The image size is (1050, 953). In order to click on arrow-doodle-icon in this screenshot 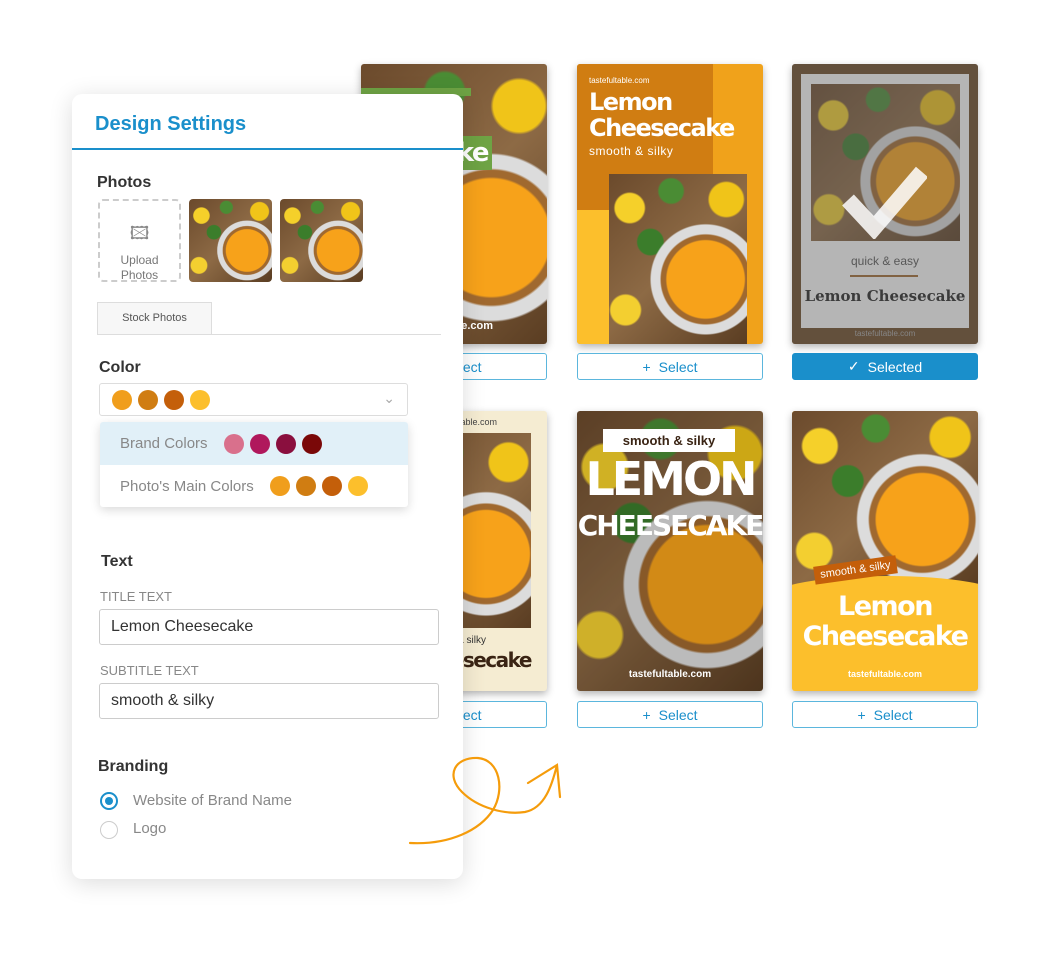, I will do `click(485, 800)`.